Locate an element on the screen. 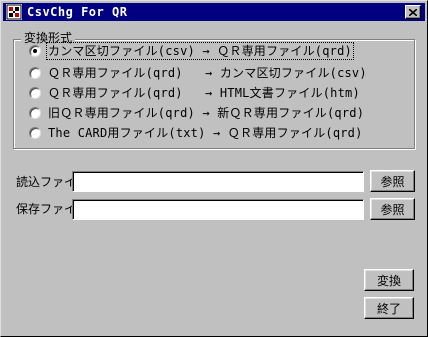 The width and height of the screenshot is (428, 337). title-bar: CsvChg For QR is located at coordinates (214, 12).